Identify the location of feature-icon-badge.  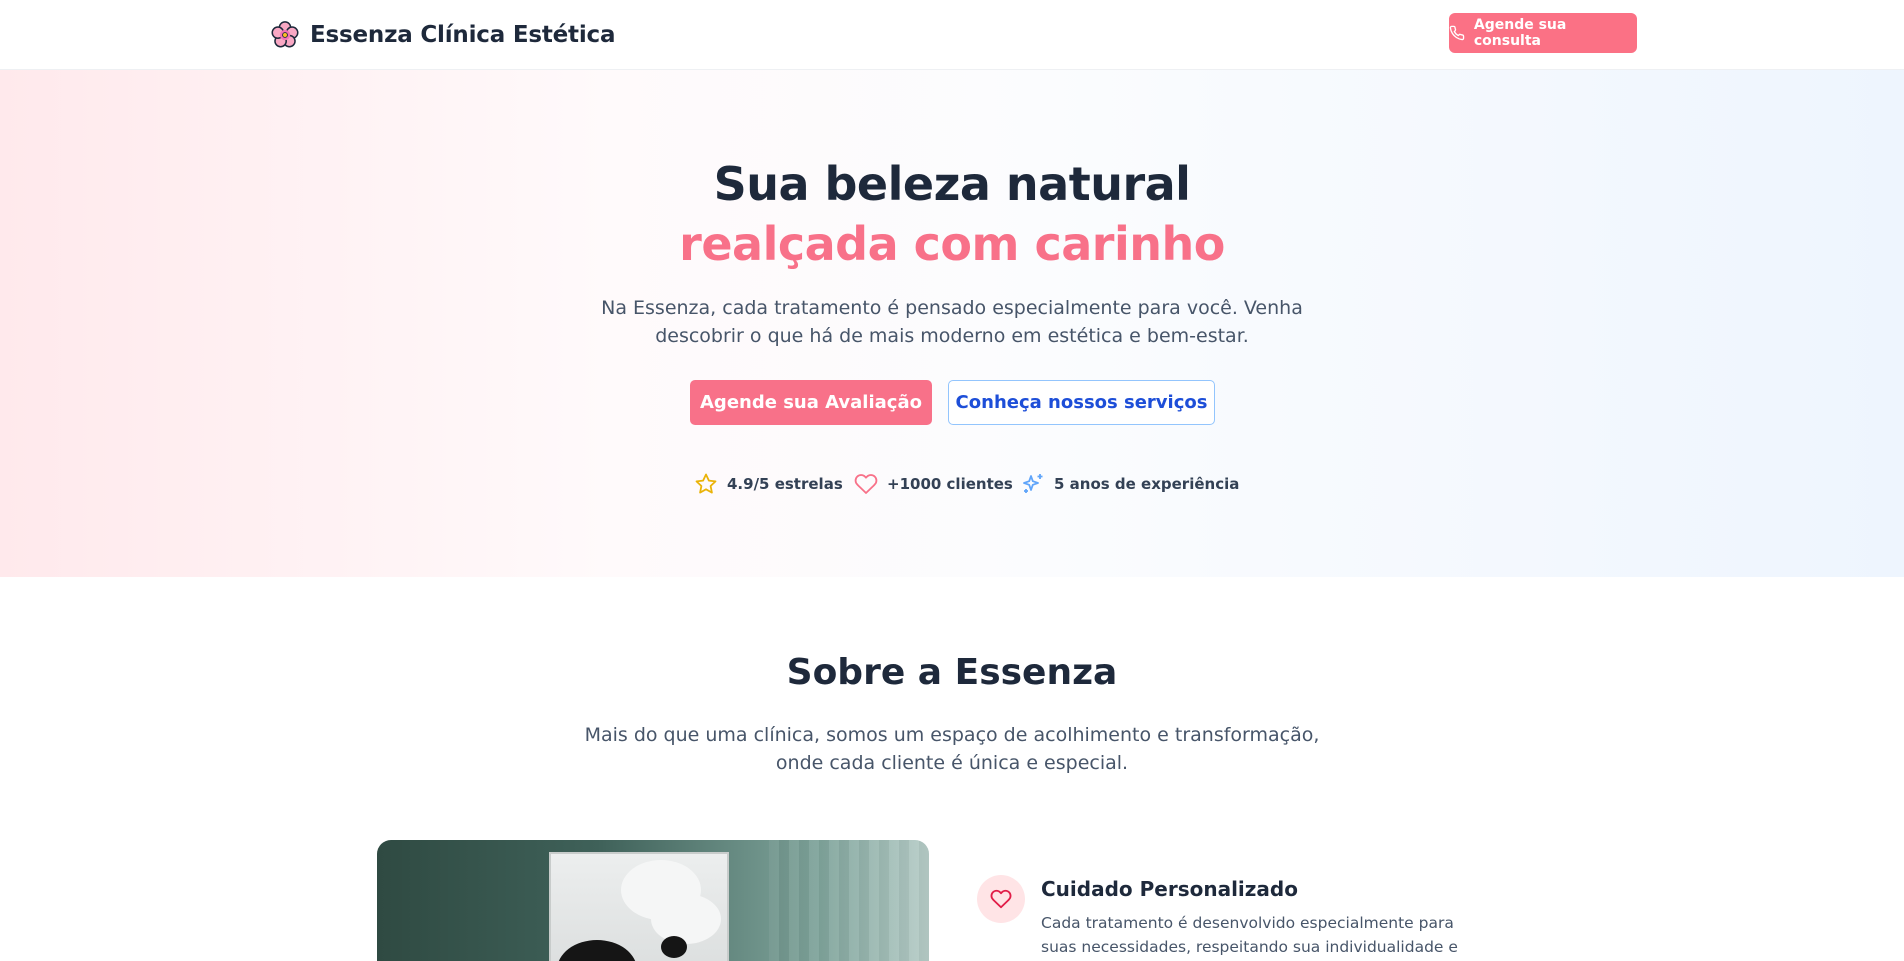
(1001, 899).